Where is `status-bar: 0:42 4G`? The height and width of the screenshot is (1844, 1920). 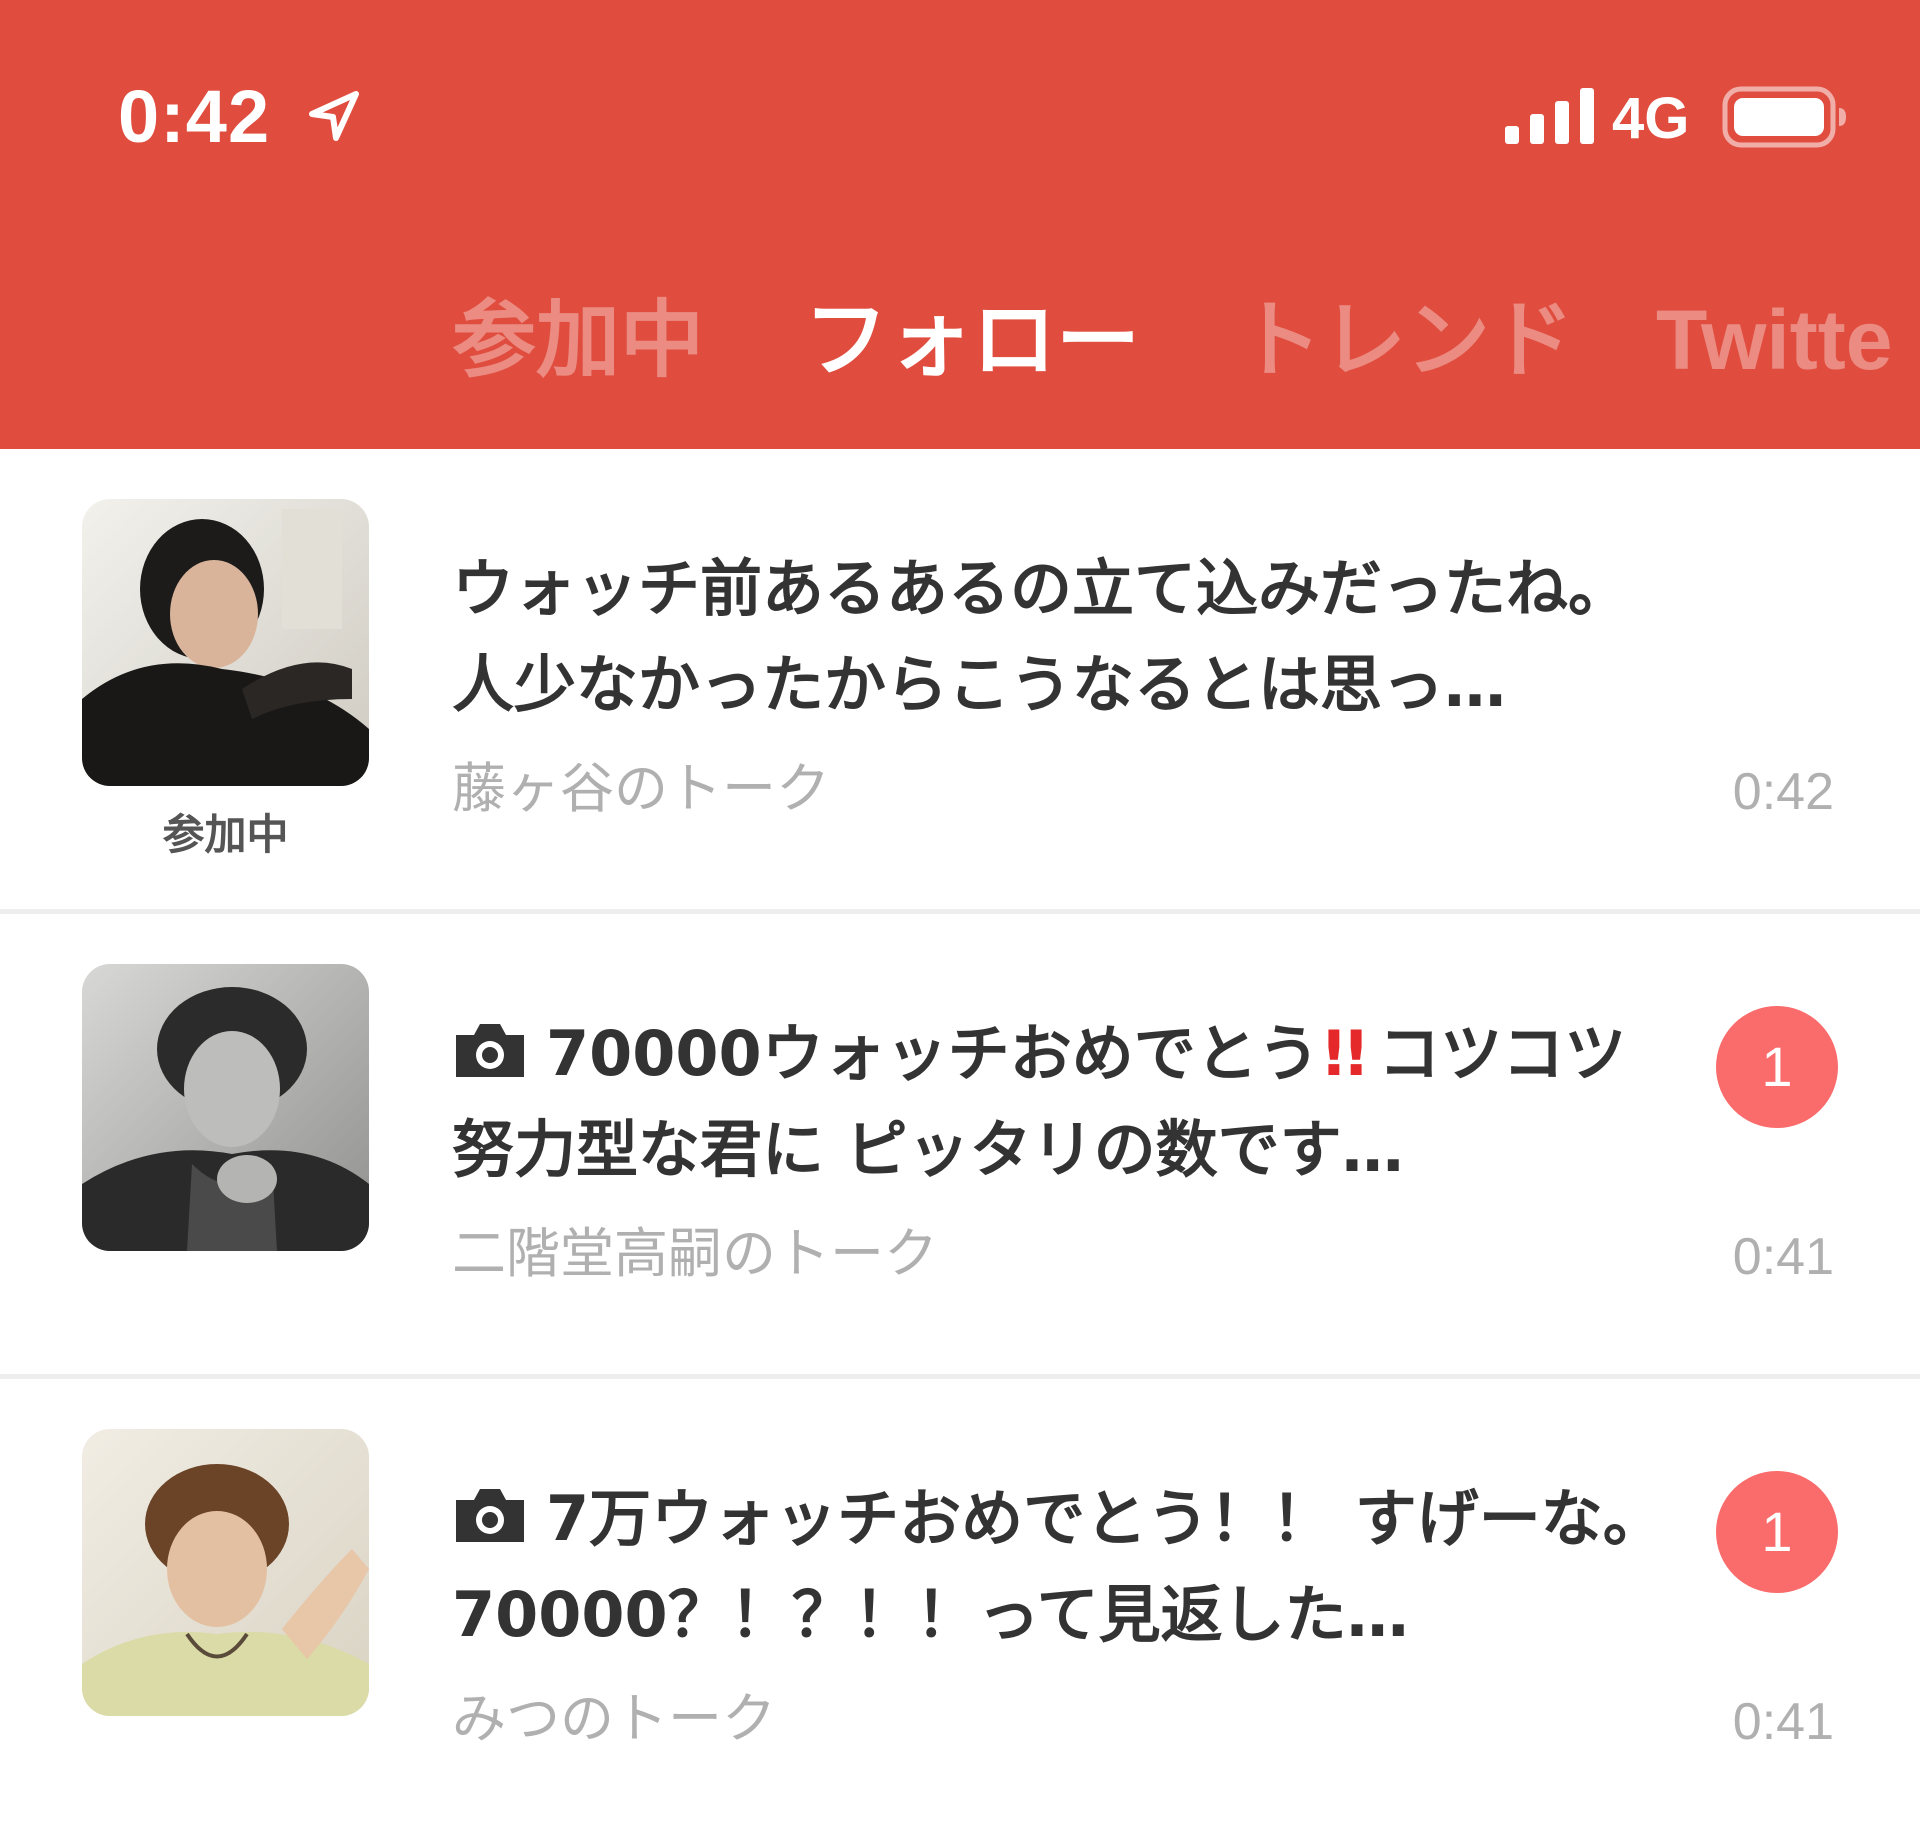 status-bar: 0:42 4G is located at coordinates (960, 115).